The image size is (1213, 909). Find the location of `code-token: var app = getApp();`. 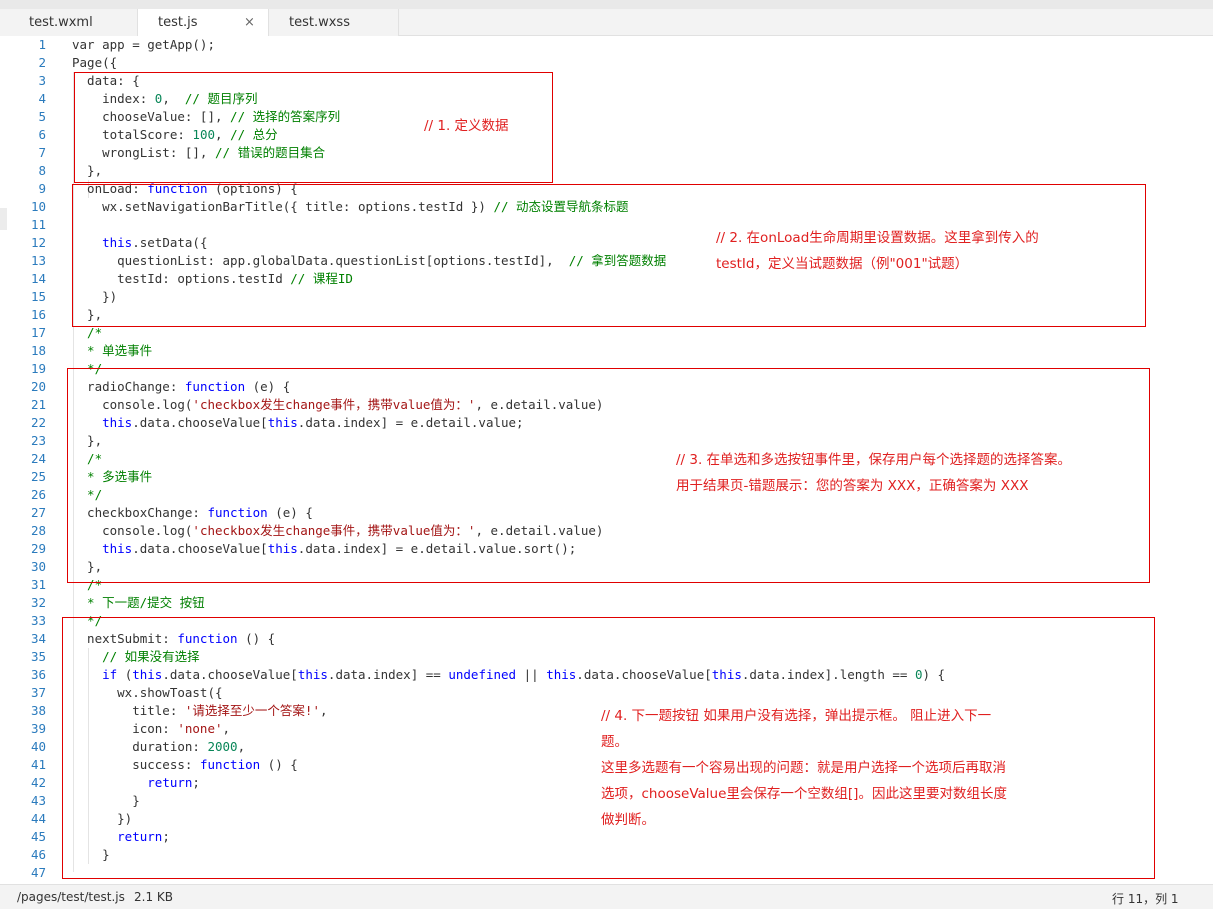

code-token: var app = getApp(); is located at coordinates (143, 44).